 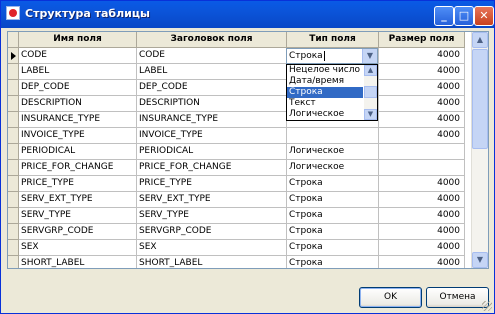 What do you see at coordinates (78, 120) in the screenshot?
I see `cell-name: INSURANCE_TYPE` at bounding box center [78, 120].